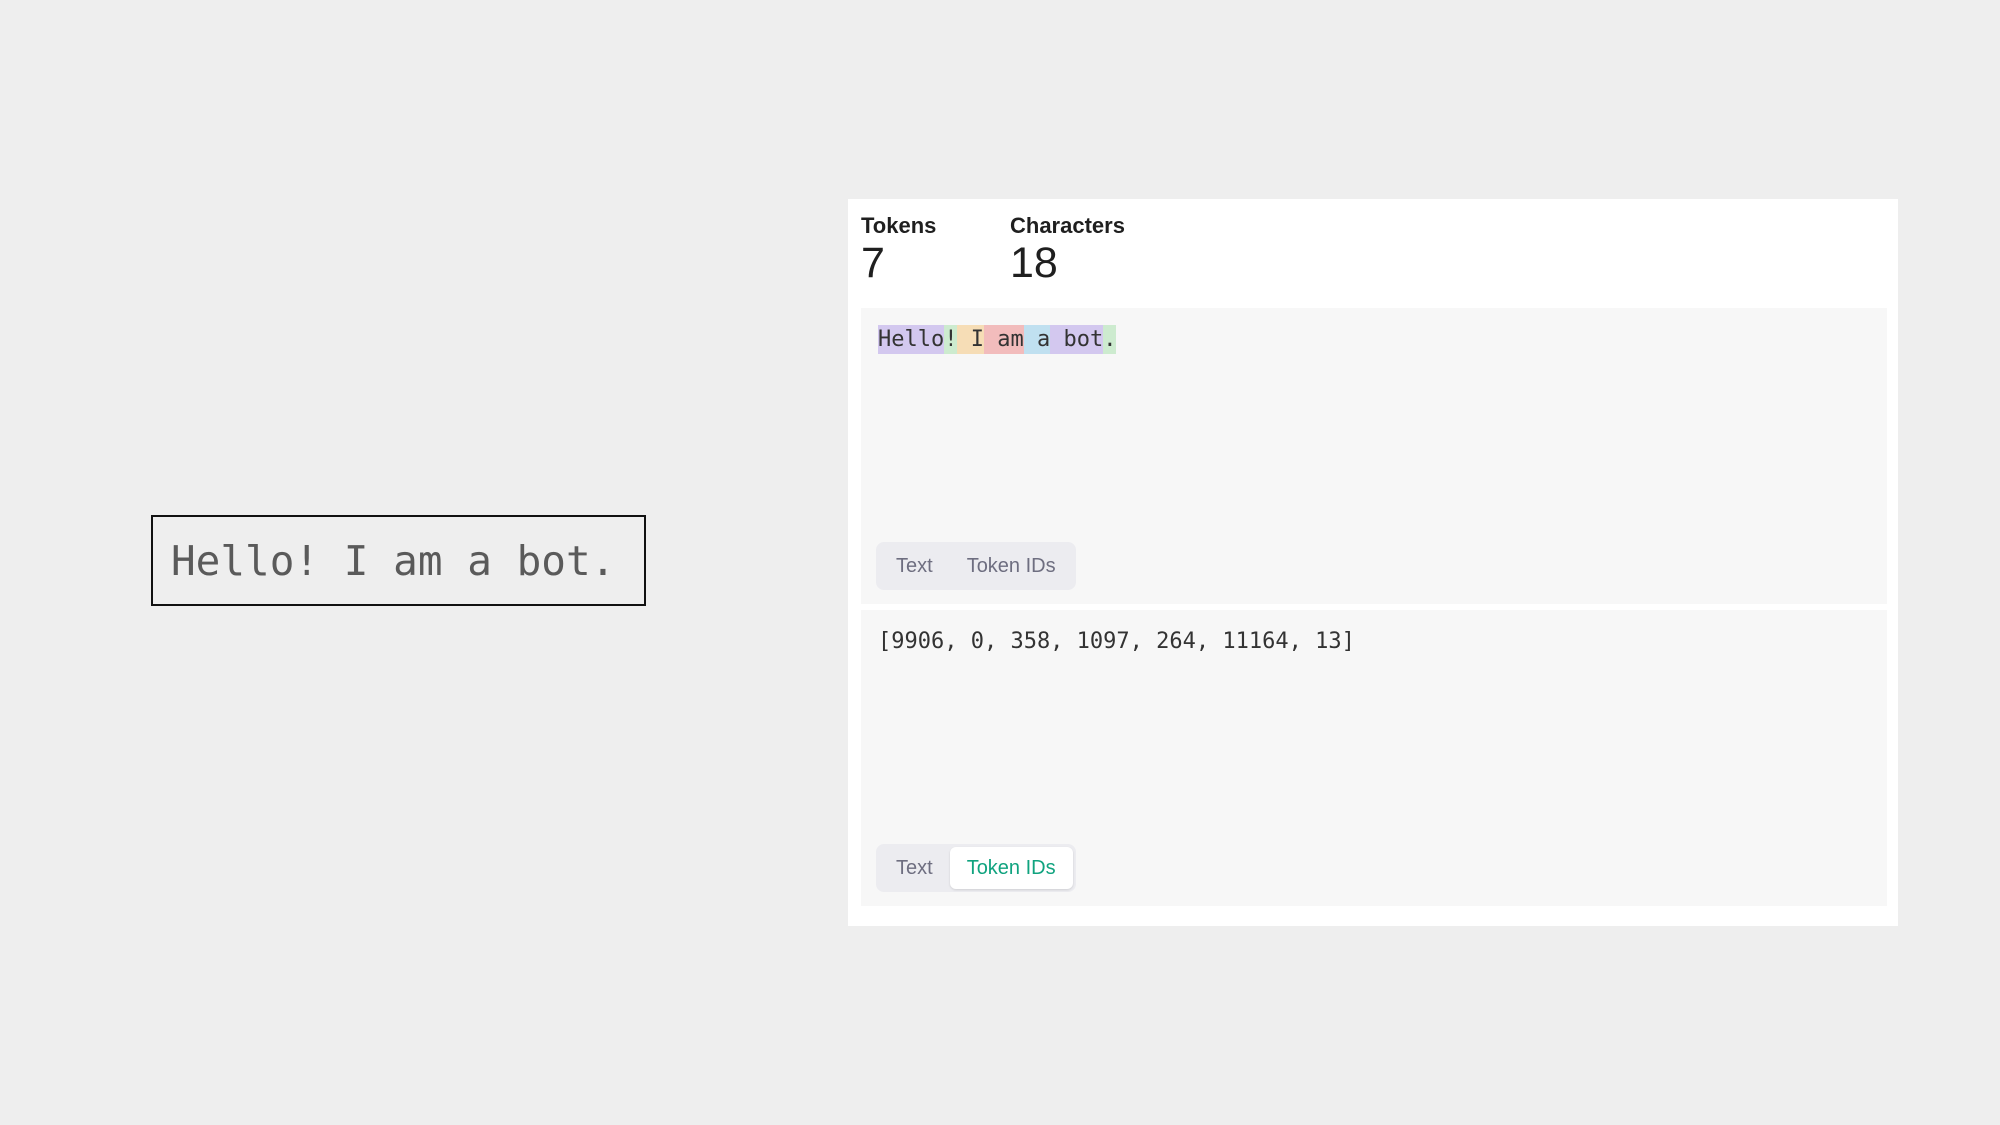  I want to click on token-ids-list: [9906, 0, 358, 1097, 264, 11164, 13], so click(1116, 641).